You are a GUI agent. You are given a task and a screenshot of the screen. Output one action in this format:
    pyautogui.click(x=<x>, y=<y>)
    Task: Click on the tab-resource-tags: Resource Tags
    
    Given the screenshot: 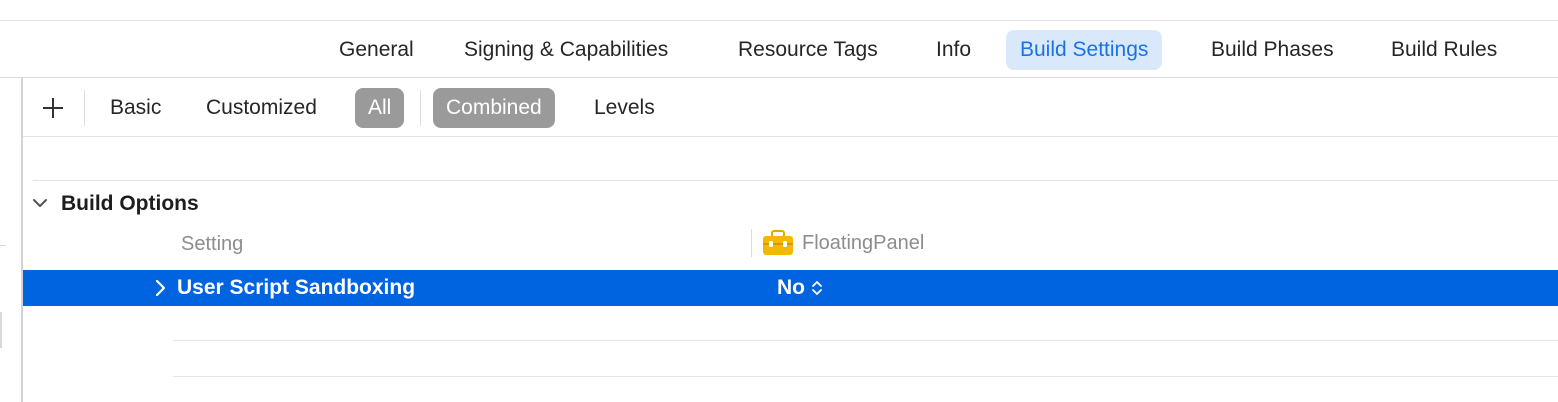 What is the action you would take?
    pyautogui.click(x=808, y=50)
    